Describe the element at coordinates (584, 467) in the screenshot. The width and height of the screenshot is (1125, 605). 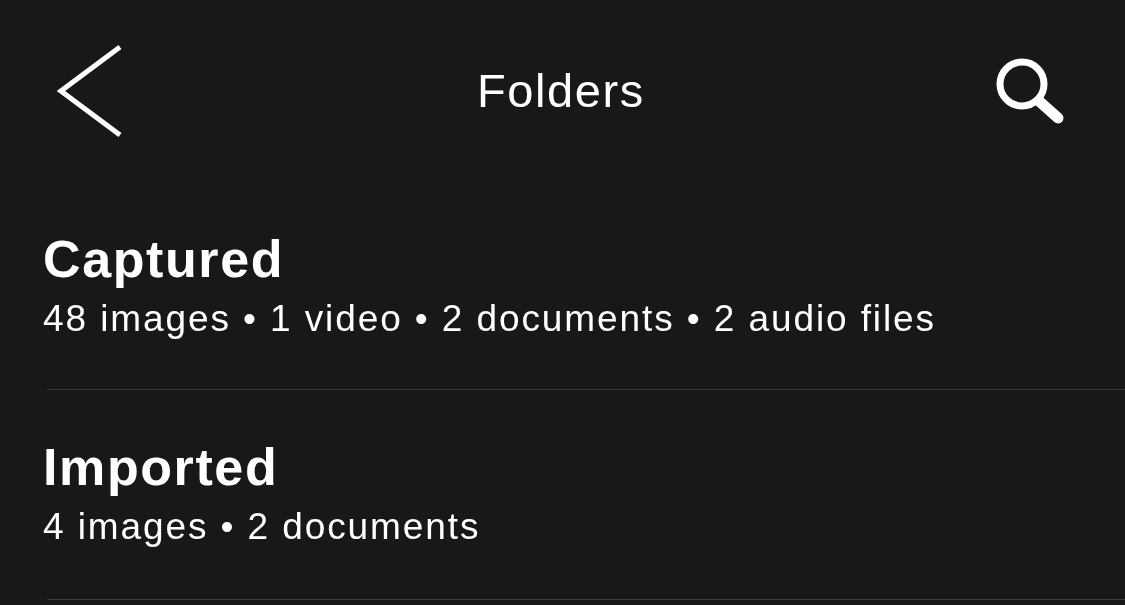
I see `folder-name: Imported` at that location.